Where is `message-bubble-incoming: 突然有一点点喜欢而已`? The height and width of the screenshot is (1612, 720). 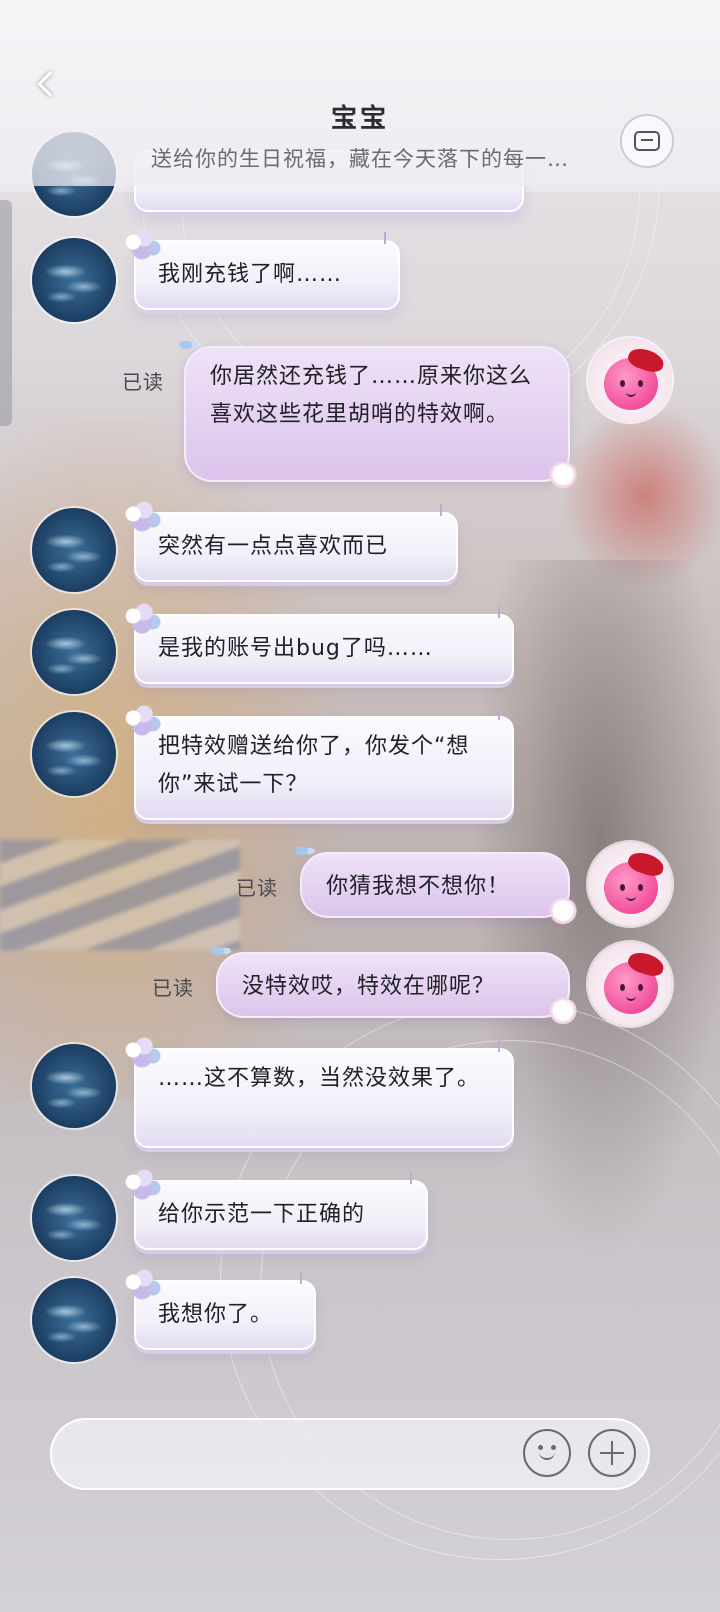
message-bubble-incoming: 突然有一点点喜欢而已 is located at coordinates (289, 540).